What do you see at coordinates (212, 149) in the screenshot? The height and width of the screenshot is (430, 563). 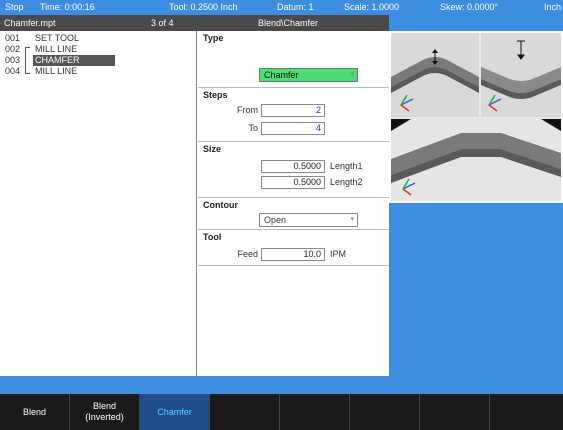 I see `size-heading: Size` at bounding box center [212, 149].